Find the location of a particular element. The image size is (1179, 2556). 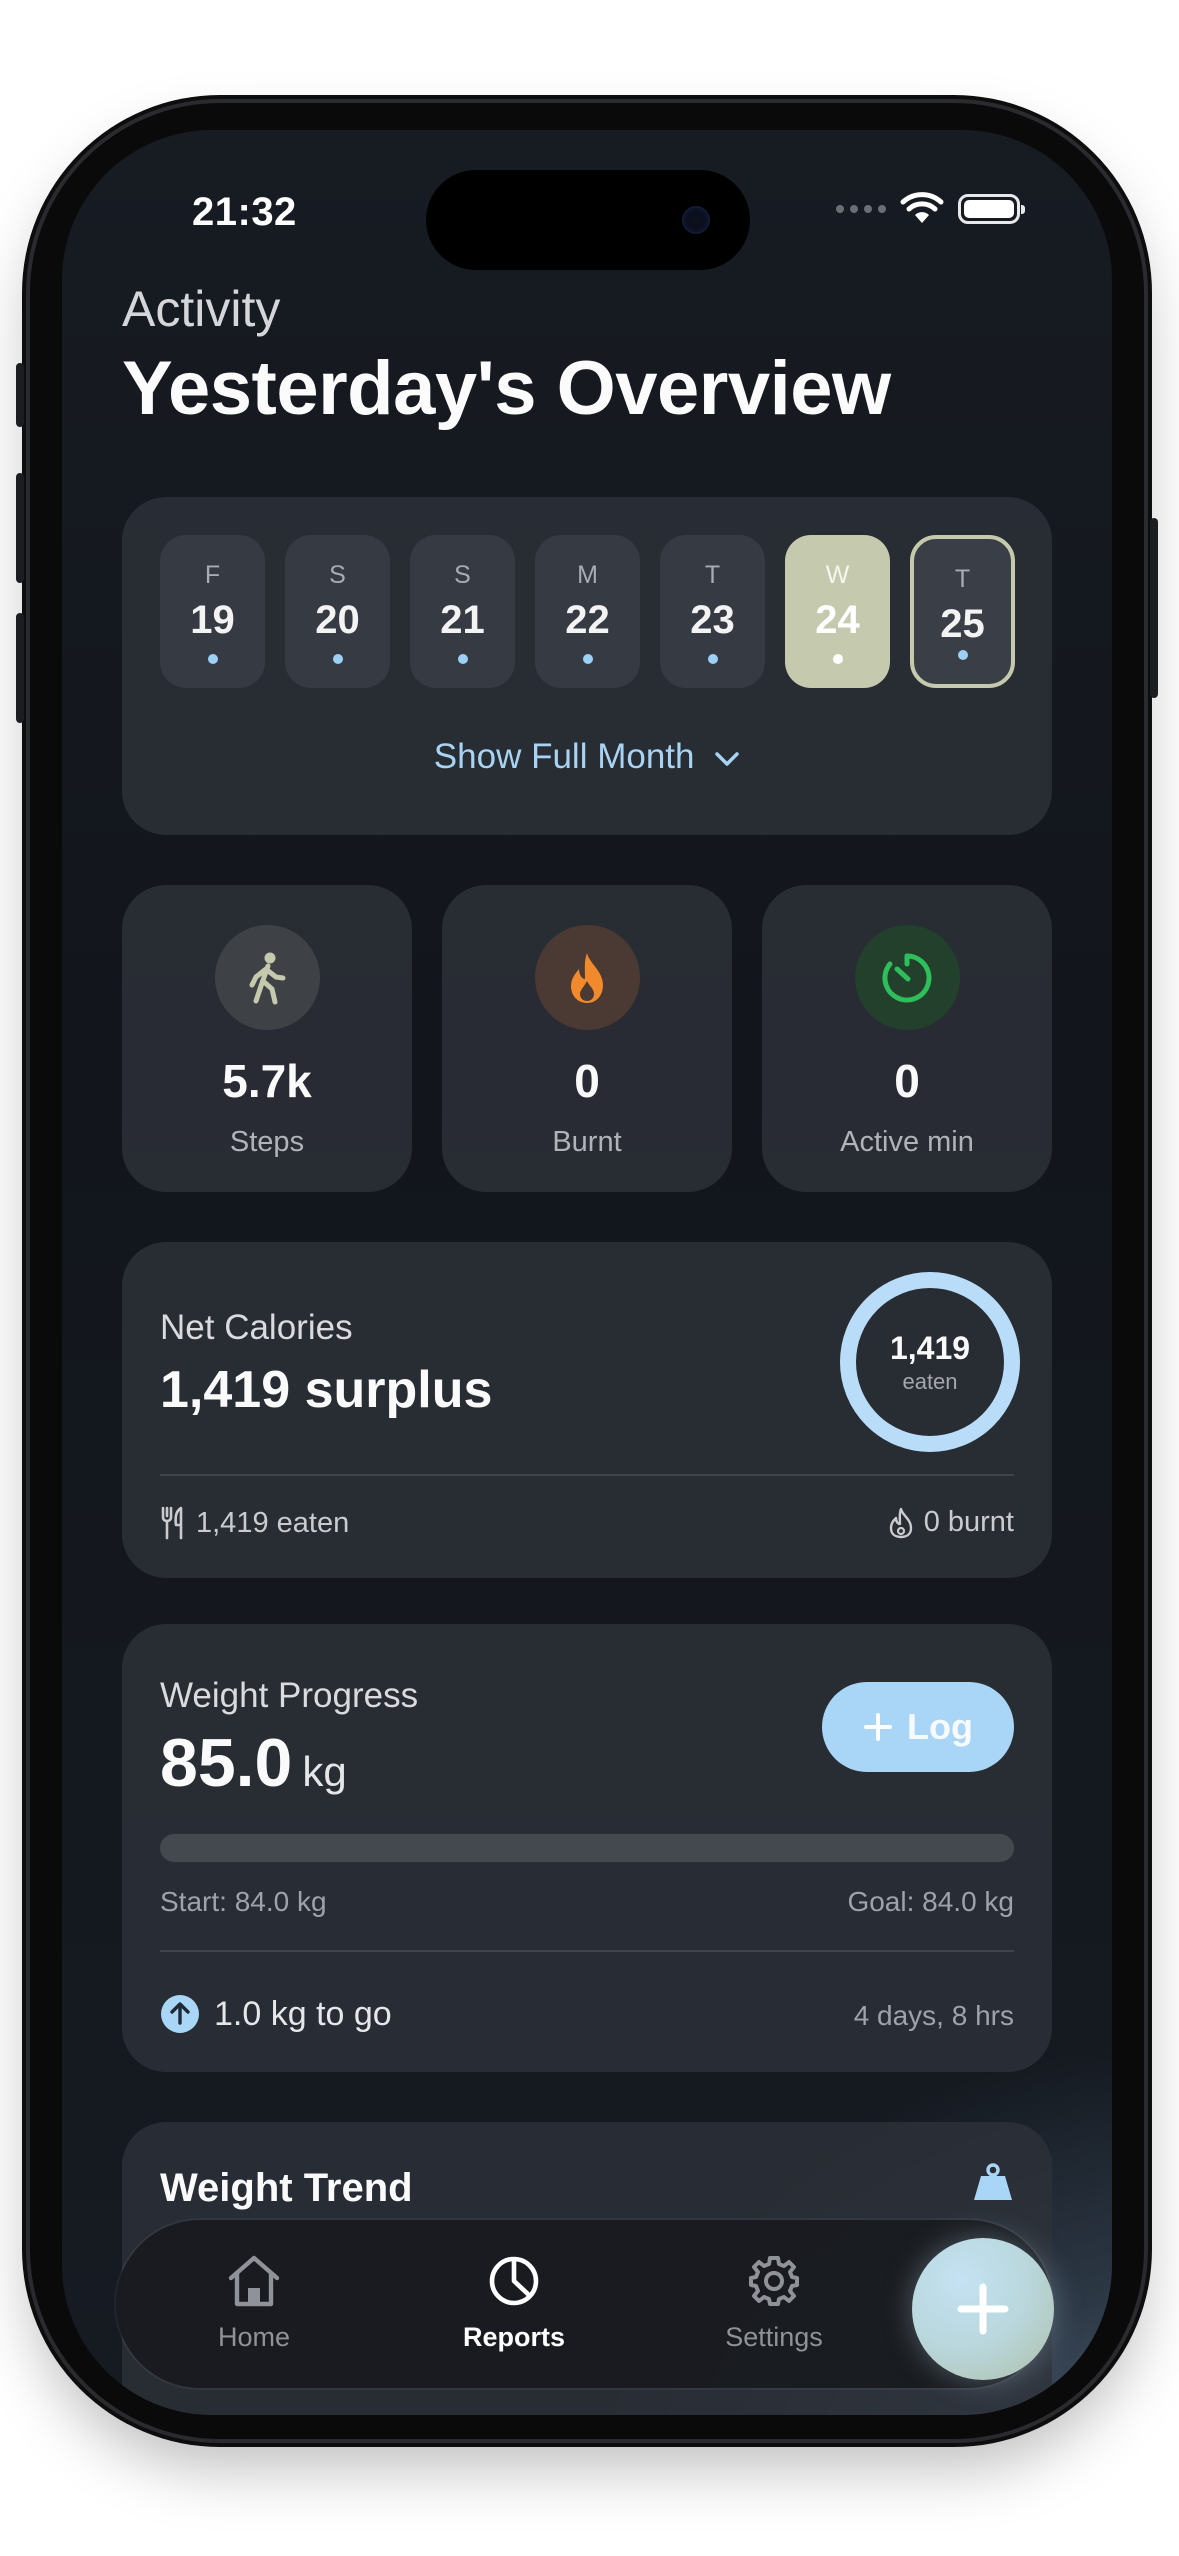

add-entry-button is located at coordinates (983, 2309).